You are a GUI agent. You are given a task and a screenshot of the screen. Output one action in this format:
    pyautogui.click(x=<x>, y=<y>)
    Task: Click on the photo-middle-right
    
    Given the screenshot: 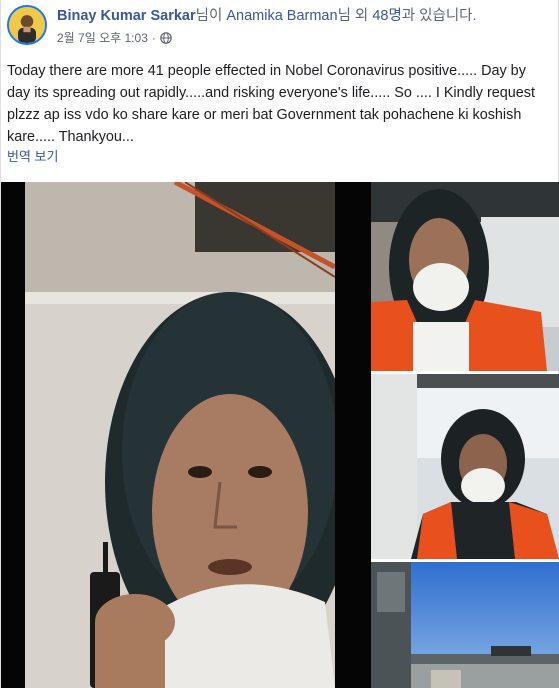 What is the action you would take?
    pyautogui.click(x=465, y=466)
    